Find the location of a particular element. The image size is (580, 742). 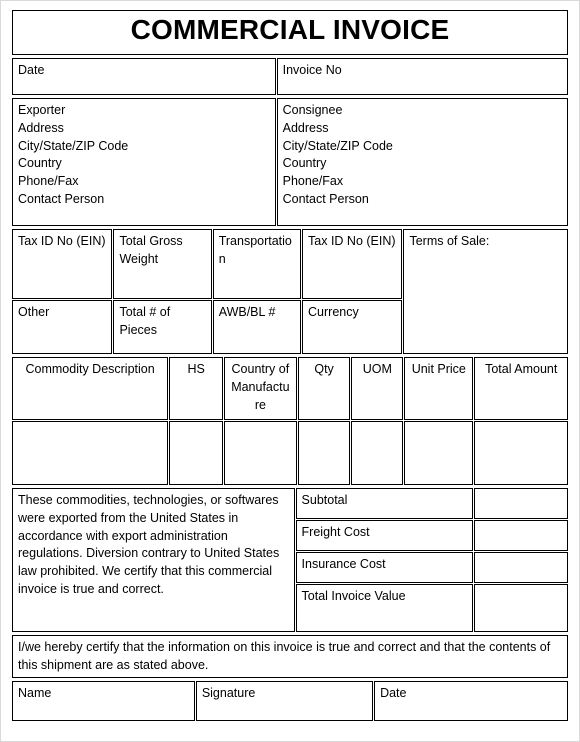

title-block: COMMERCIAL INVOICE is located at coordinates (290, 32).